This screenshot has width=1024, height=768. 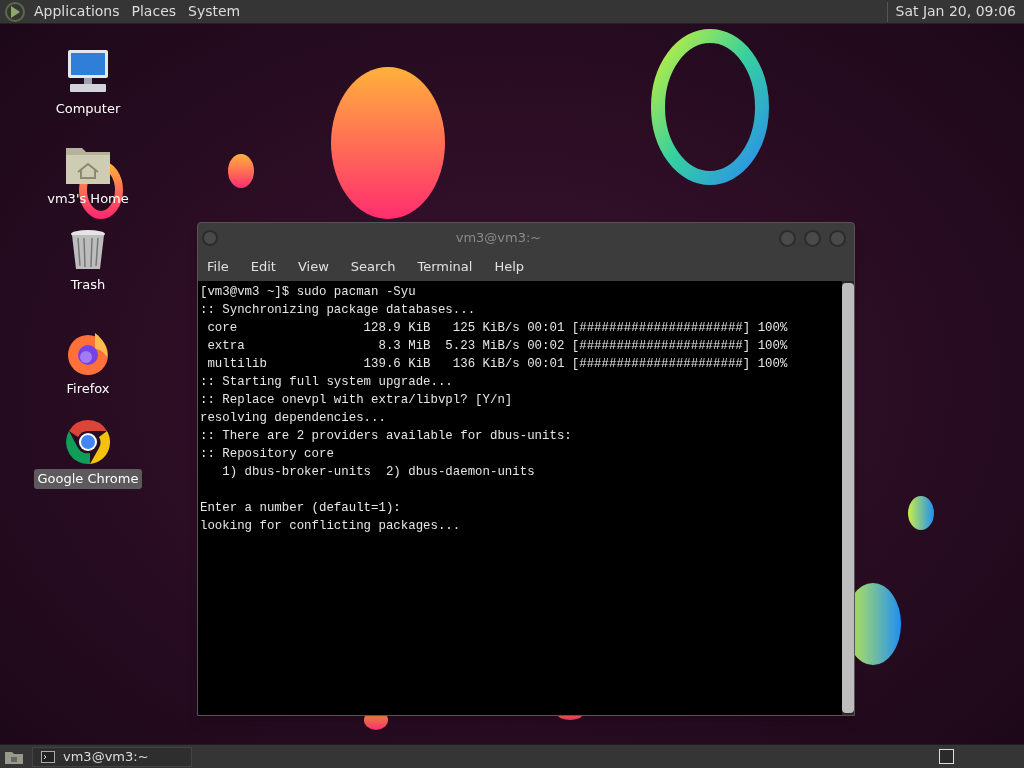 I want to click on scrollbar, so click(x=848, y=498).